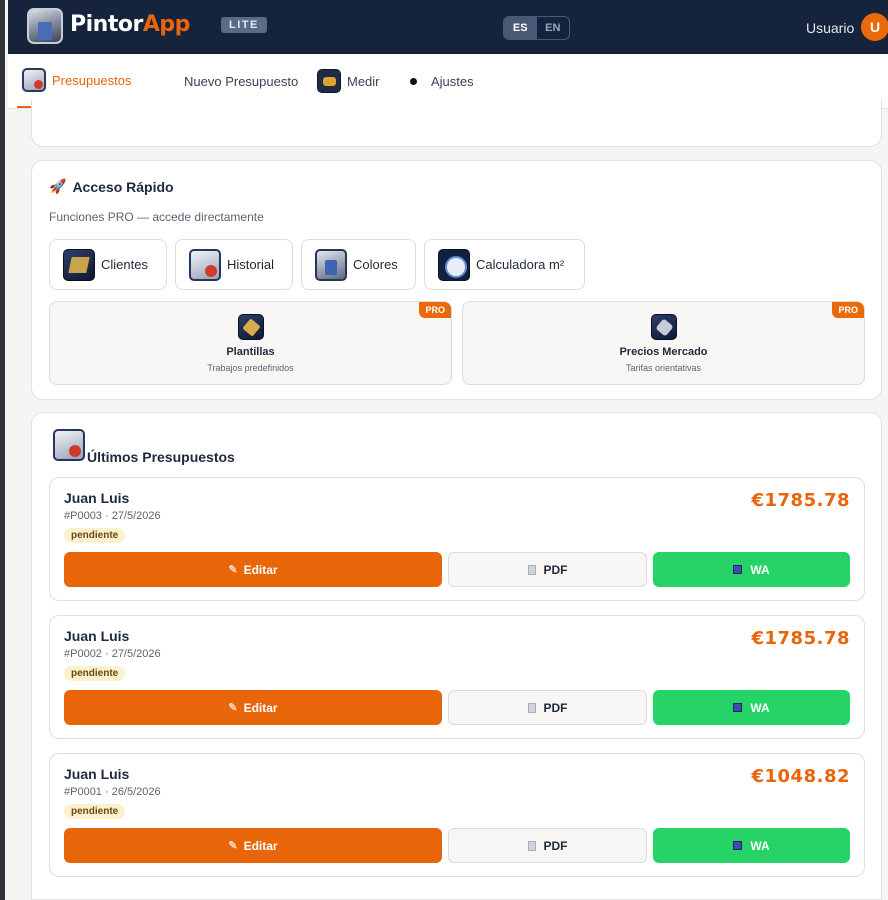 The image size is (888, 900). I want to click on quick-access-subtitle: Funciones PRO — accede directamente, so click(156, 217).